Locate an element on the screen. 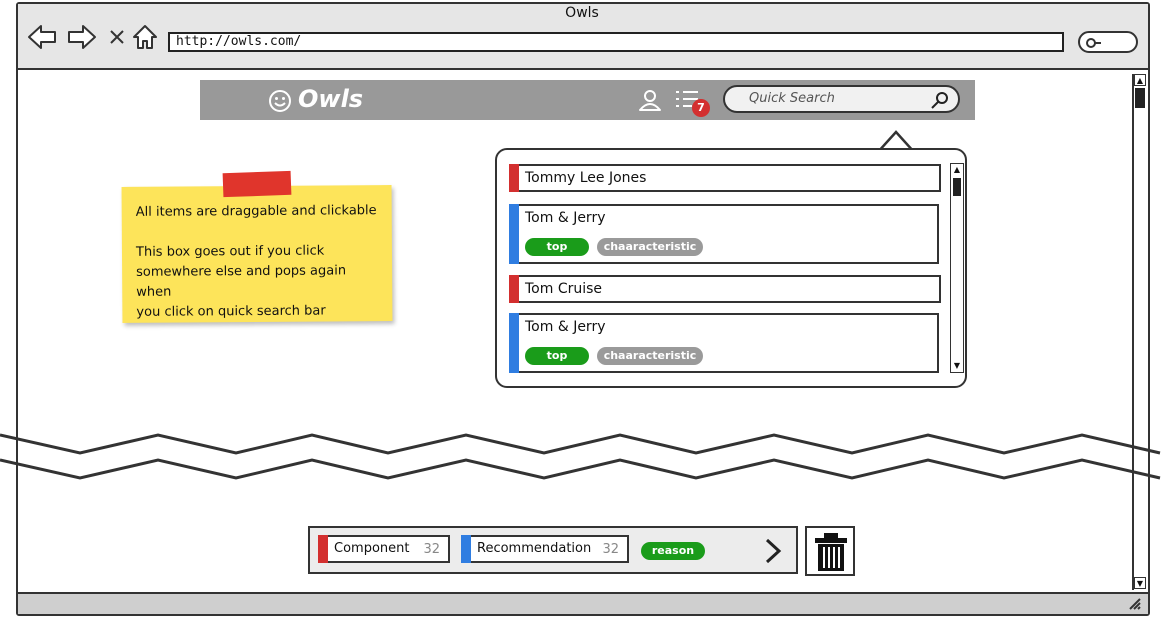 This screenshot has width=1164, height=619. back-button is located at coordinates (42, 37).